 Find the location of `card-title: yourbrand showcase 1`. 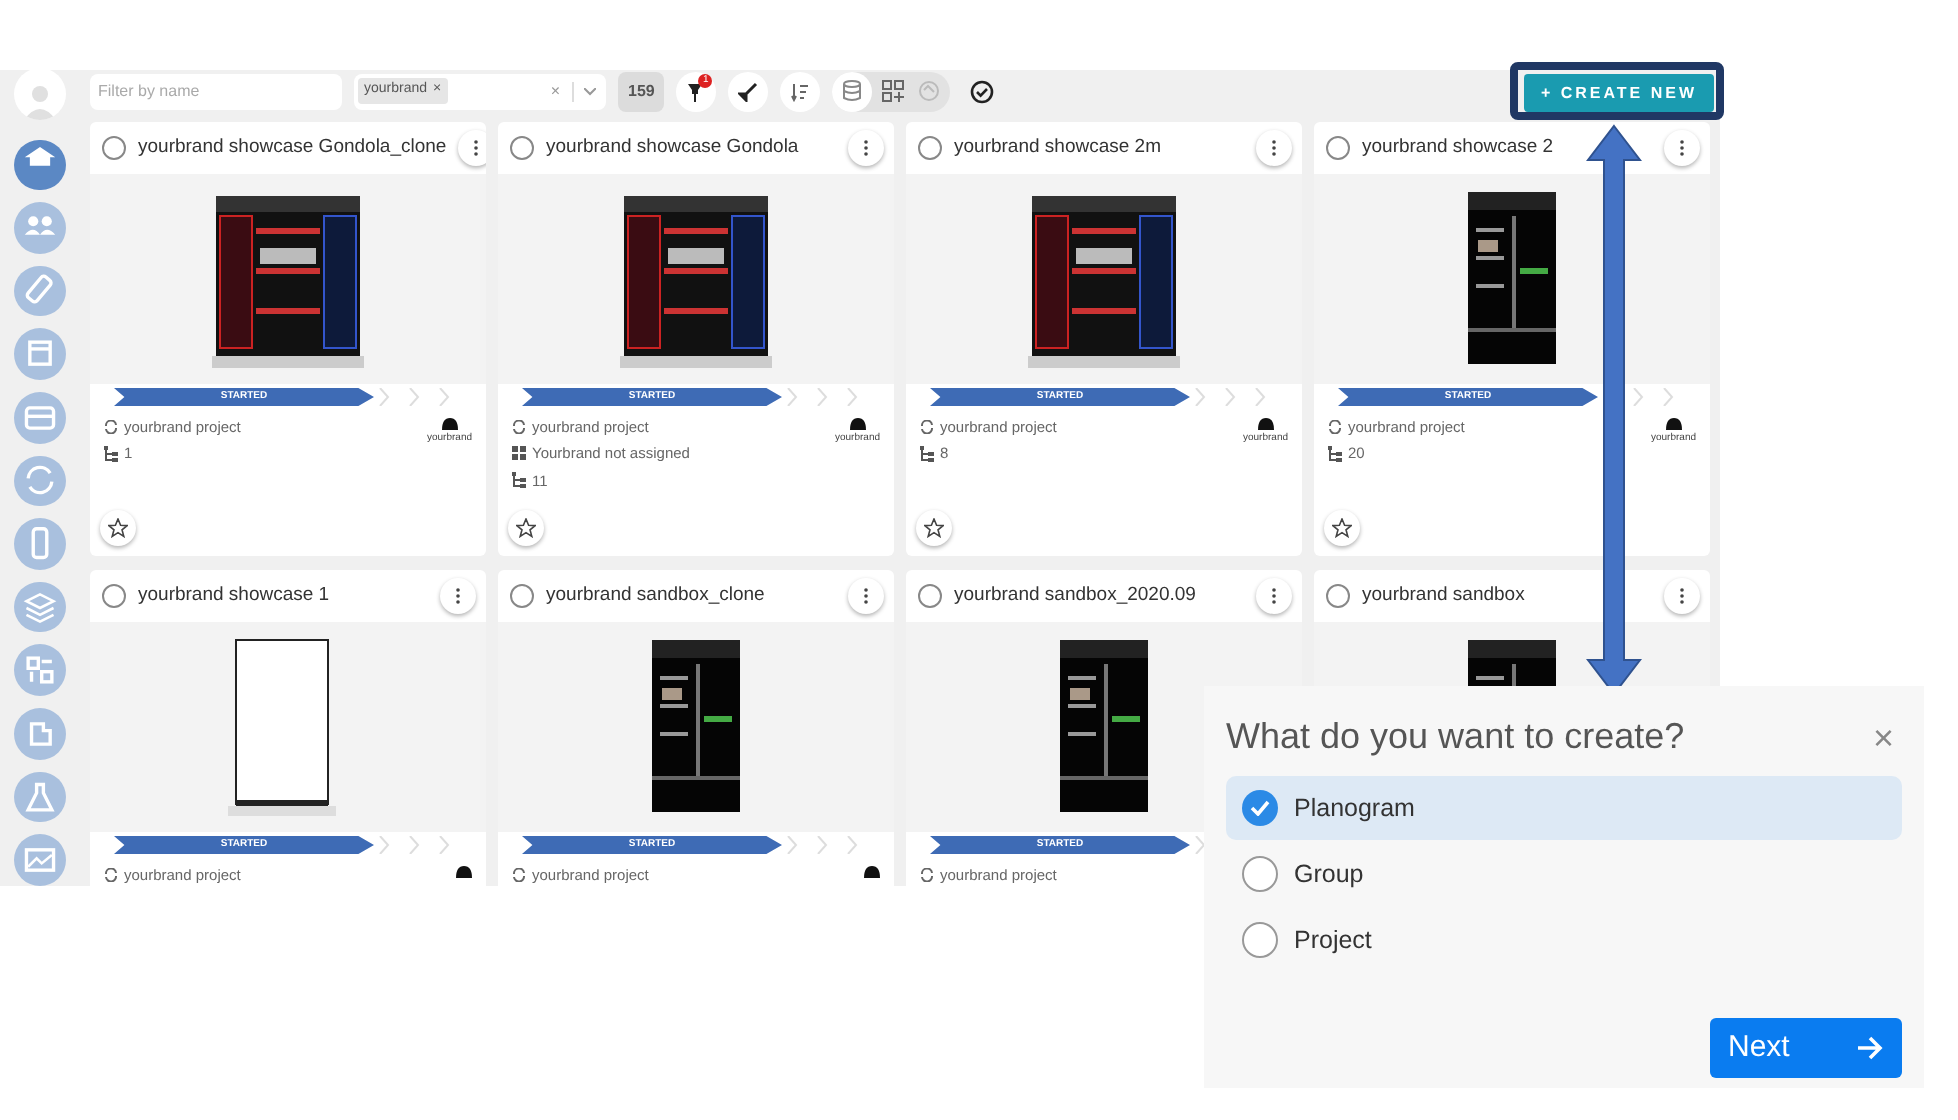

card-title: yourbrand showcase 1 is located at coordinates (235, 595).